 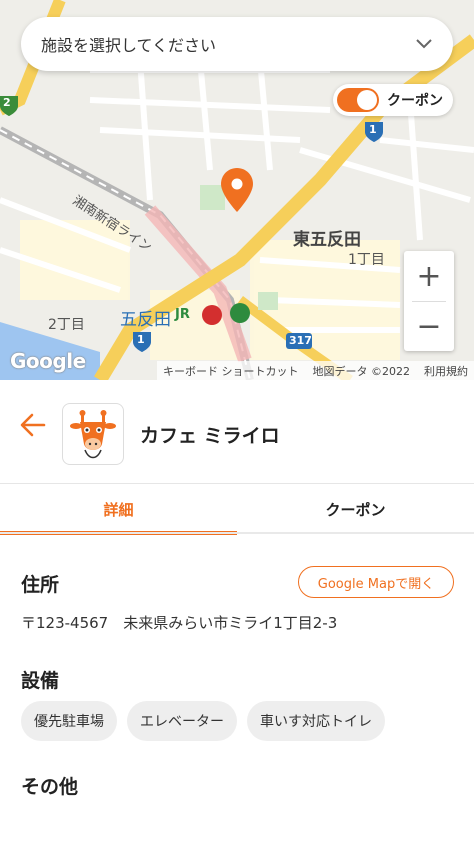 What do you see at coordinates (237, 533) in the screenshot?
I see `tab-divider` at bounding box center [237, 533].